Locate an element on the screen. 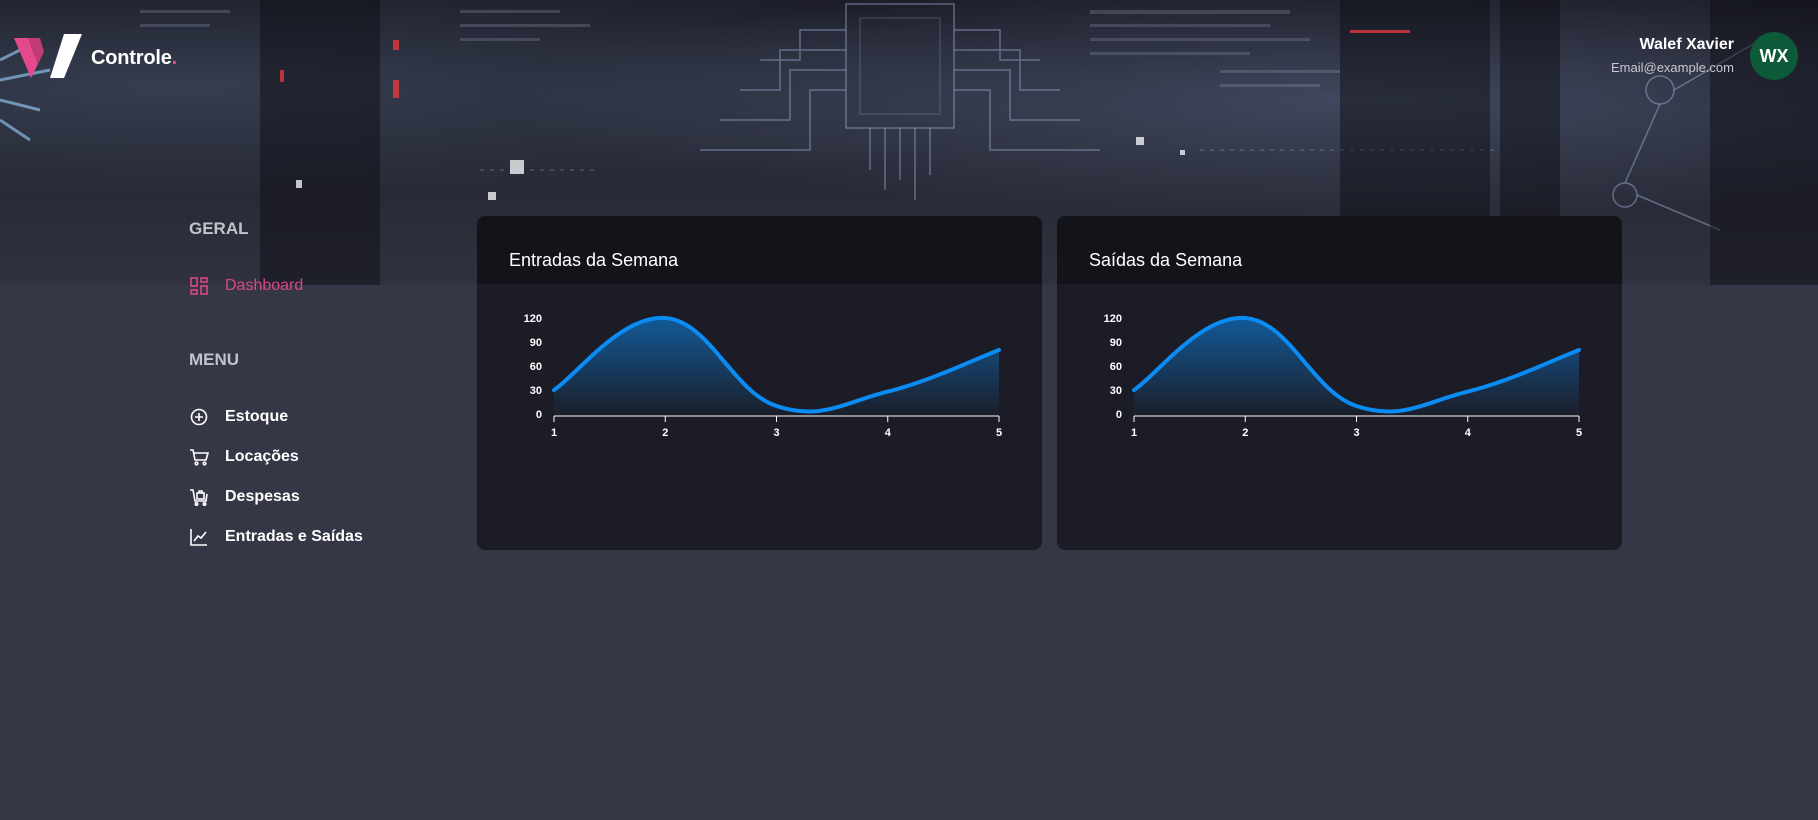 The width and height of the screenshot is (1818, 820). chart-card-entradas: Entradas da Semana 1 2 3 4 5 0 30 60 90 120 is located at coordinates (759, 383).